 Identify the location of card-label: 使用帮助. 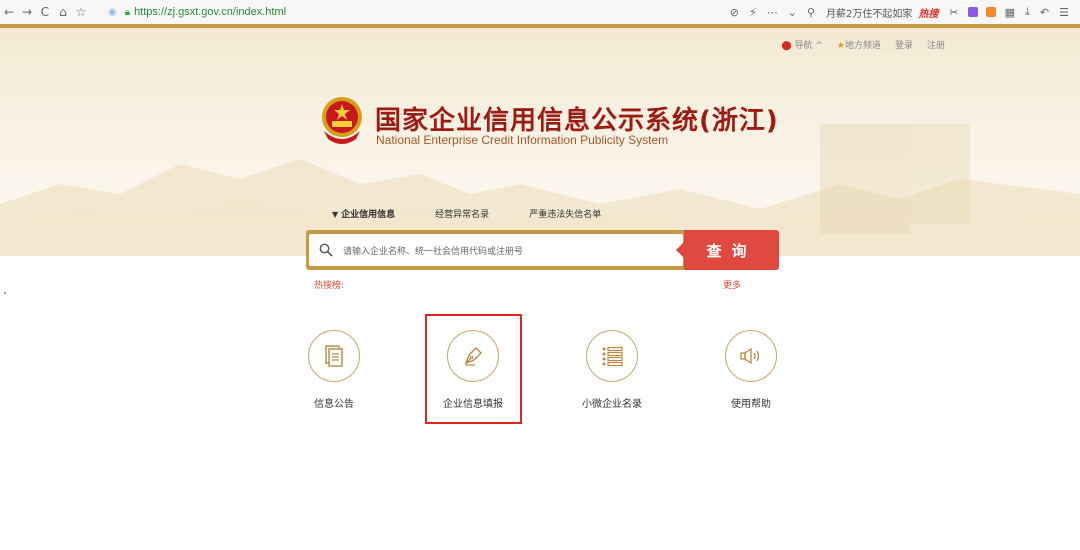
(751, 404).